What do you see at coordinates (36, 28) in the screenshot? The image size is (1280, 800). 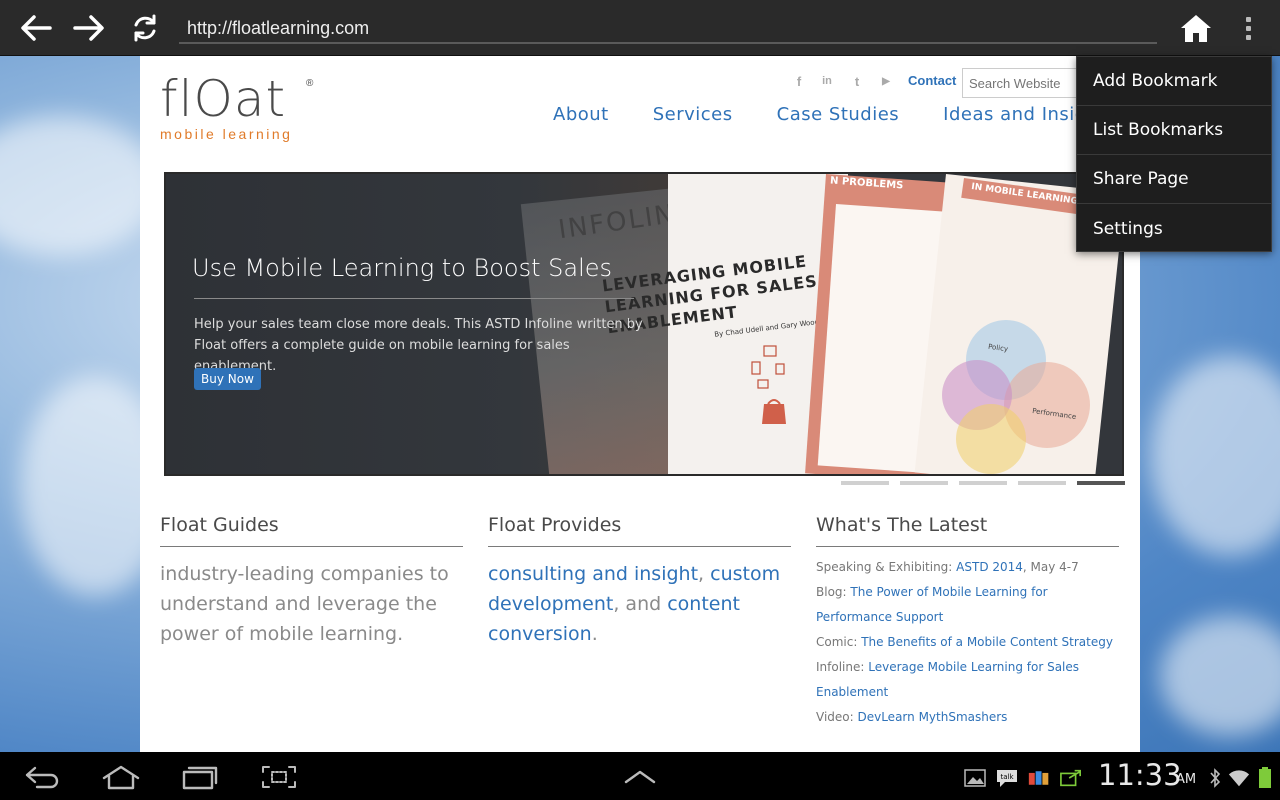 I see `back-arrow-icon` at bounding box center [36, 28].